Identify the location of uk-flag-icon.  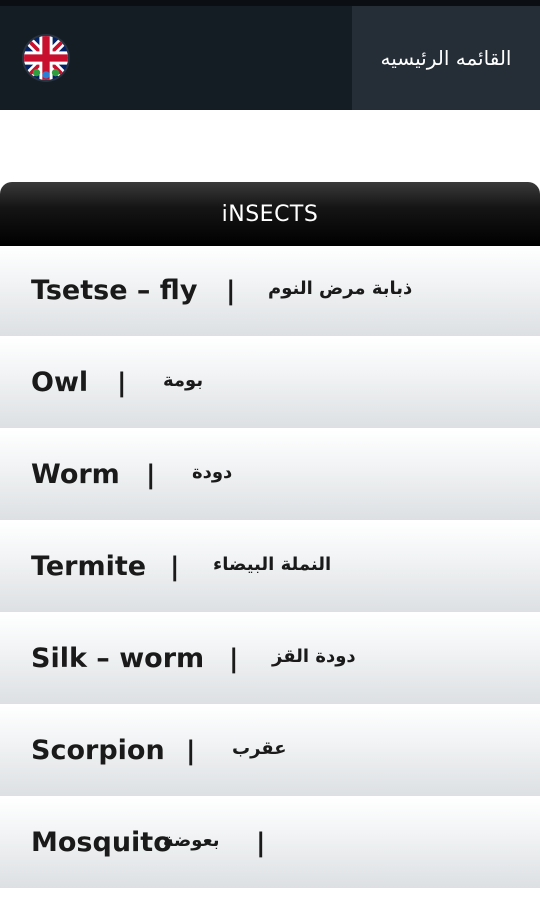
(46, 58).